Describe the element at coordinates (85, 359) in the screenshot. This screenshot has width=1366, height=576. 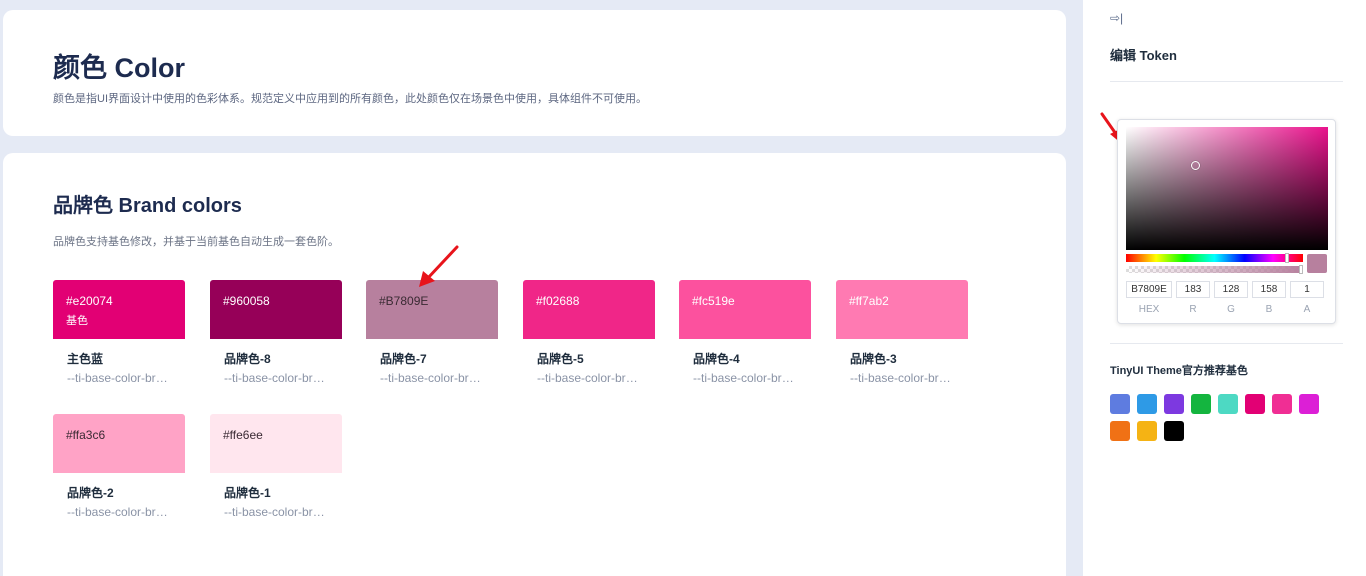
I see `swatch-name: 主色蓝` at that location.